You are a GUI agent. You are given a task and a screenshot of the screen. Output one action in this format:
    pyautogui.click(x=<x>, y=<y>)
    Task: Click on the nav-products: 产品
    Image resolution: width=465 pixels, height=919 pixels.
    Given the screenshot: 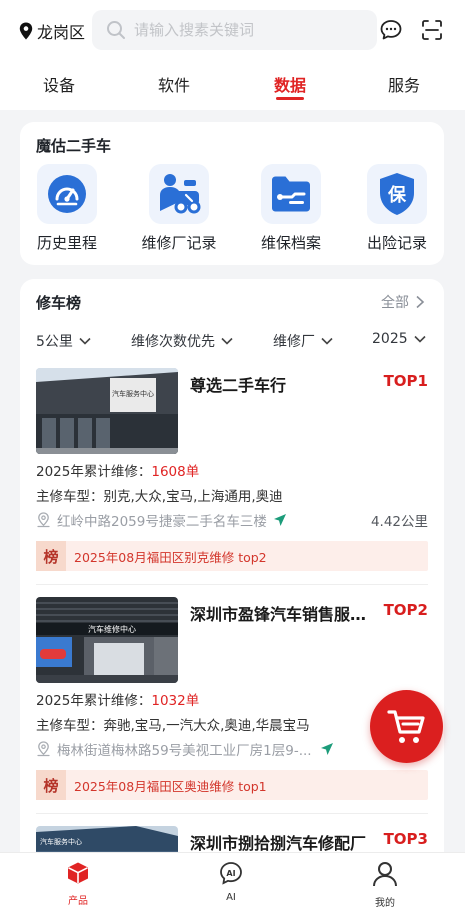 What is the action you would take?
    pyautogui.click(x=78, y=884)
    